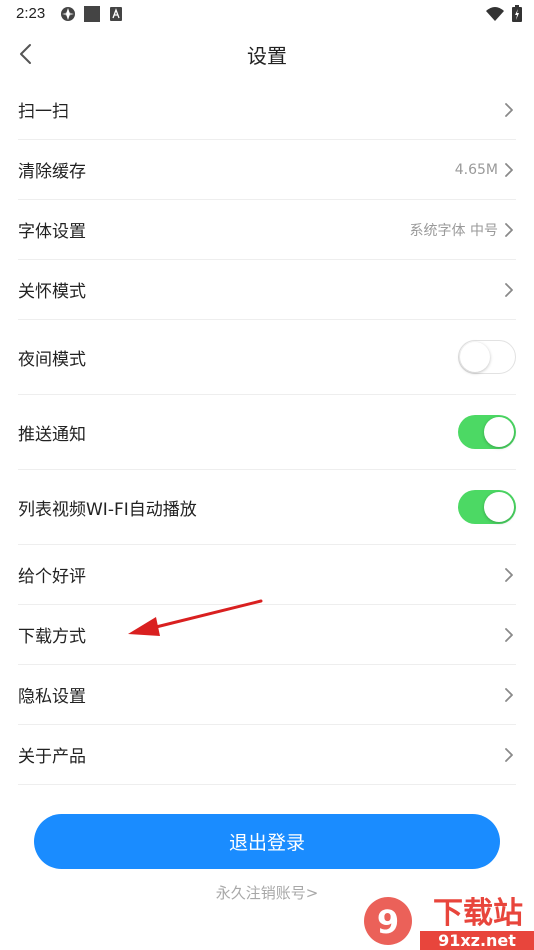 Image resolution: width=534 pixels, height=950 pixels. I want to click on page-title: 设置, so click(267, 56).